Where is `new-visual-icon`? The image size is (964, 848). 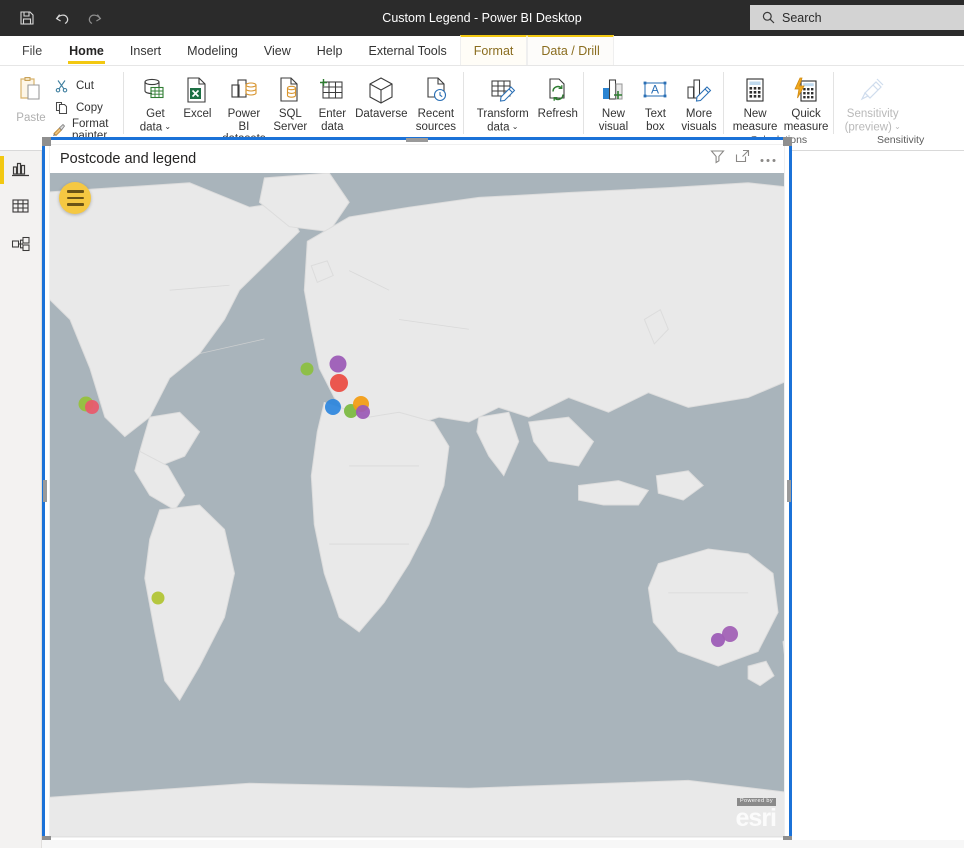
new-visual-icon is located at coordinates (613, 90).